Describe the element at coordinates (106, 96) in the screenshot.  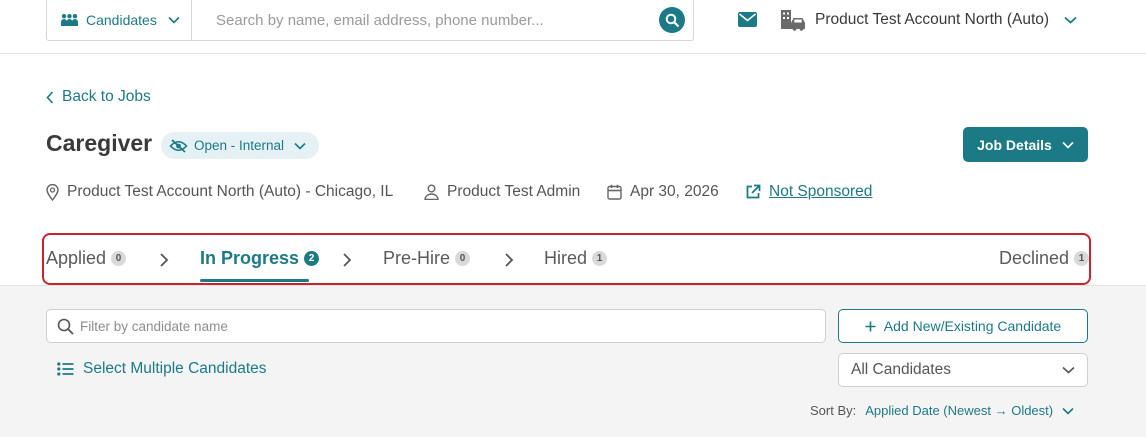
I see `back-to-jobs-label: Back to Jobs` at that location.